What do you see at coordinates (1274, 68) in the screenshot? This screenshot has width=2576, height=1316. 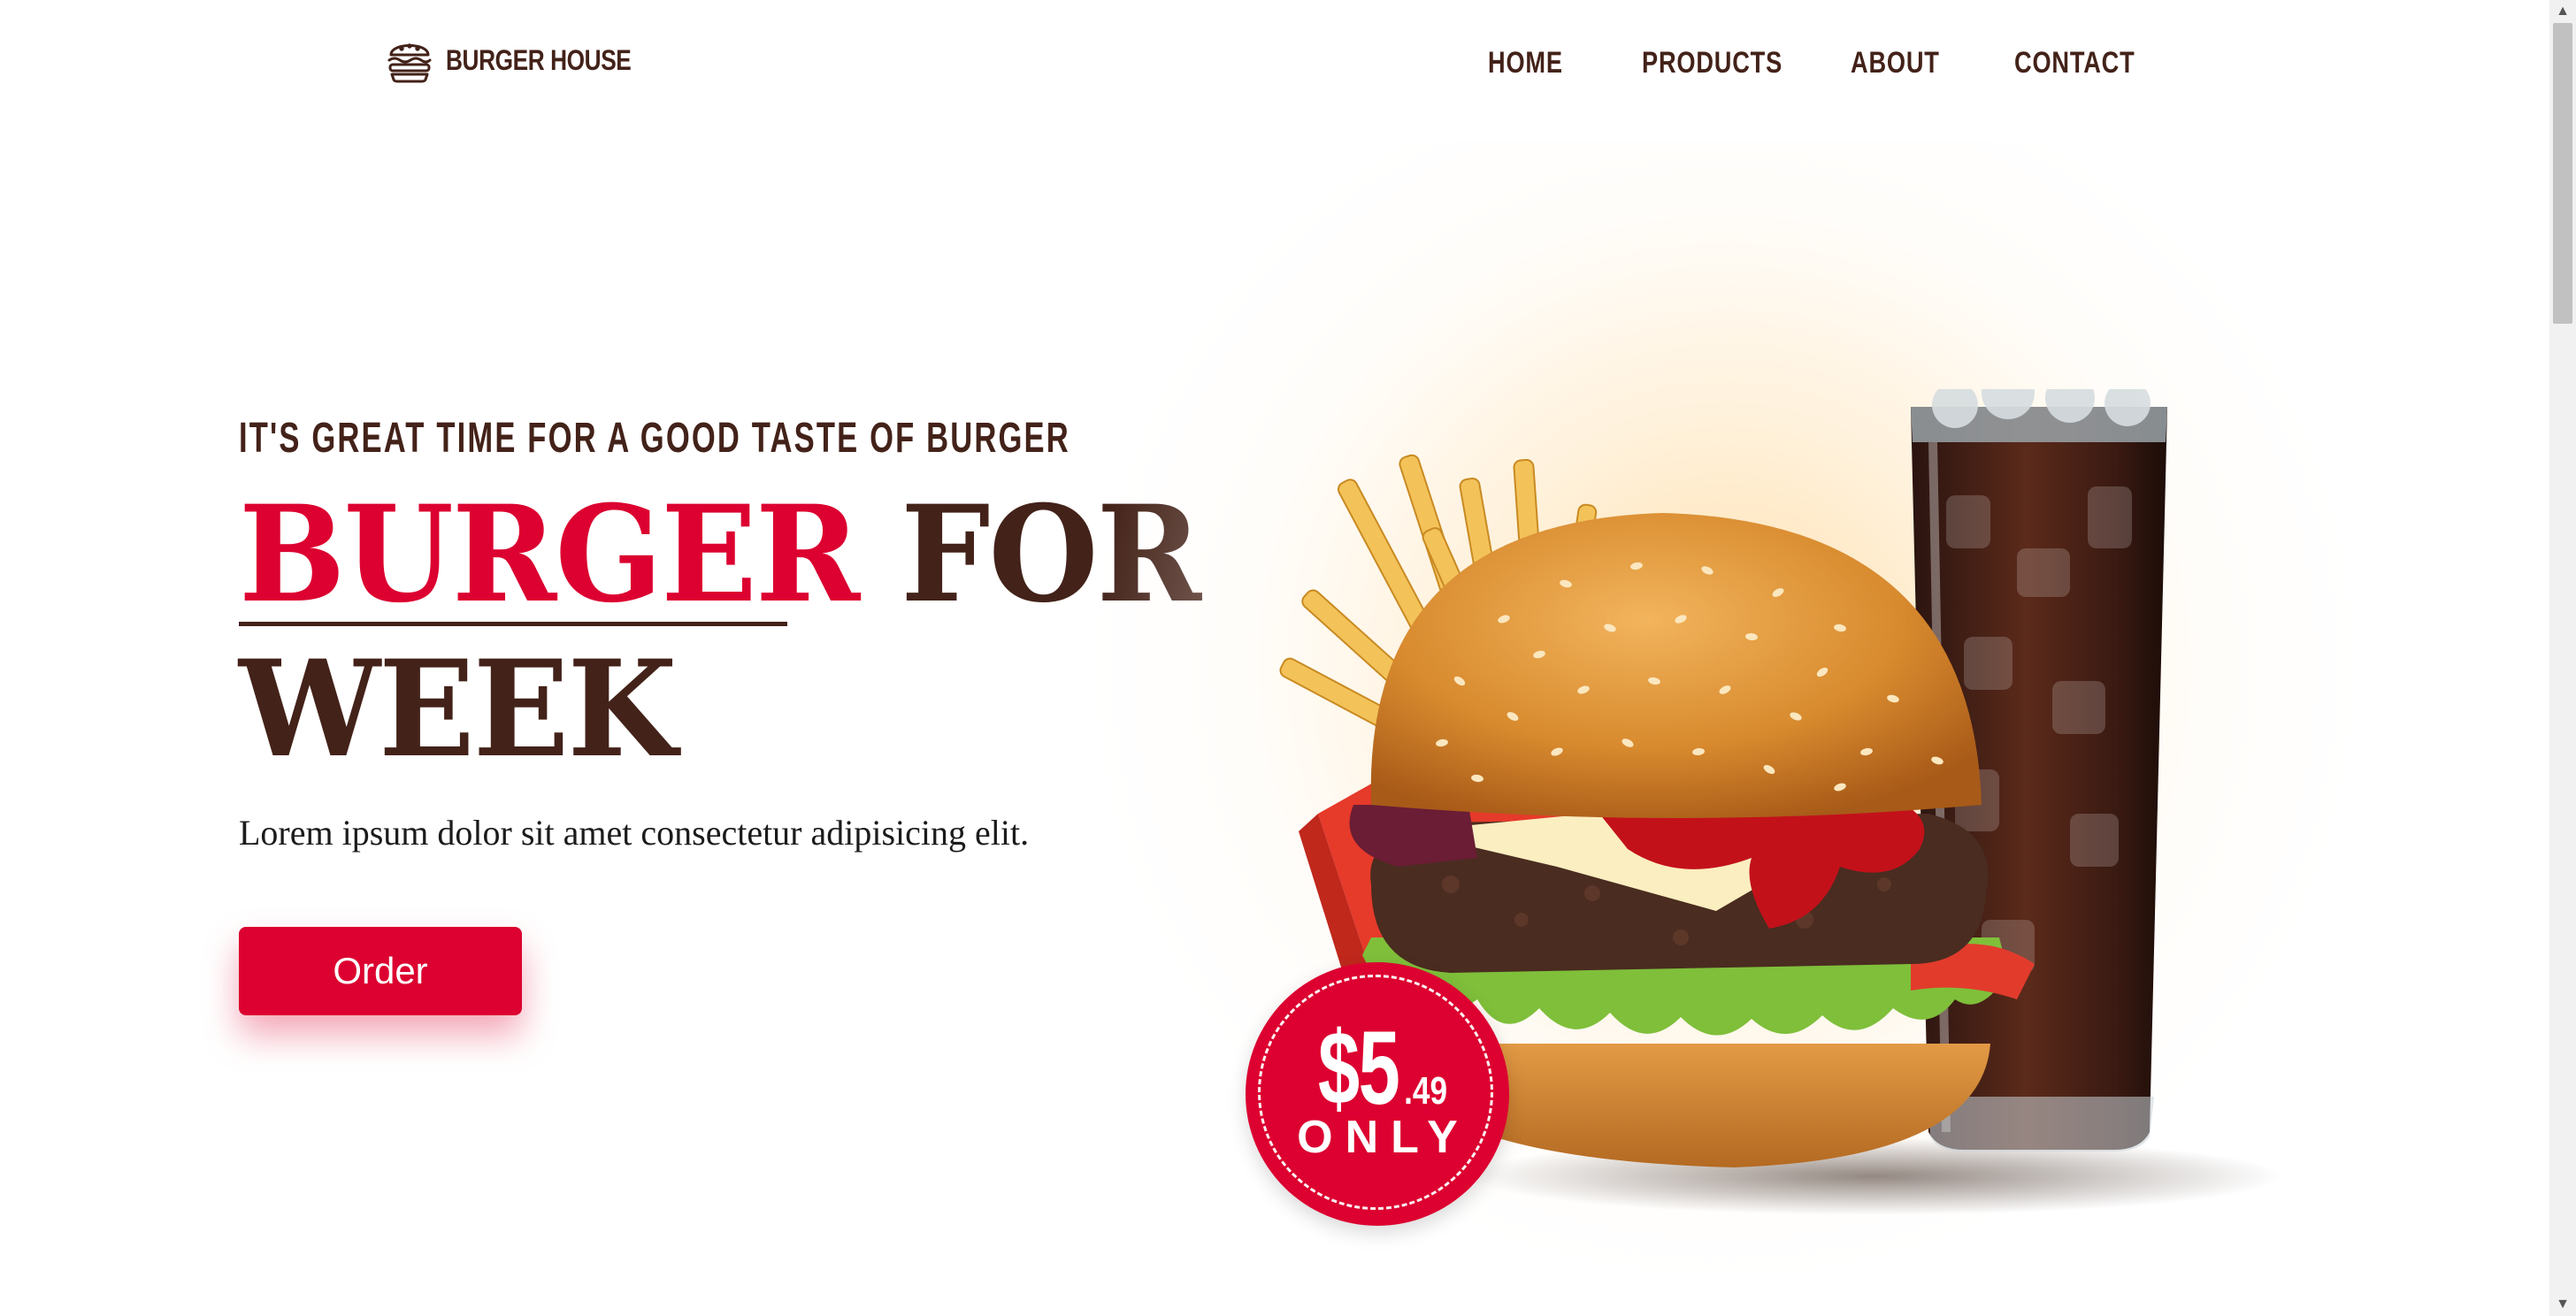 I see `main-nav: HOME PRODUCTS ABOUT CONTACT` at bounding box center [1274, 68].